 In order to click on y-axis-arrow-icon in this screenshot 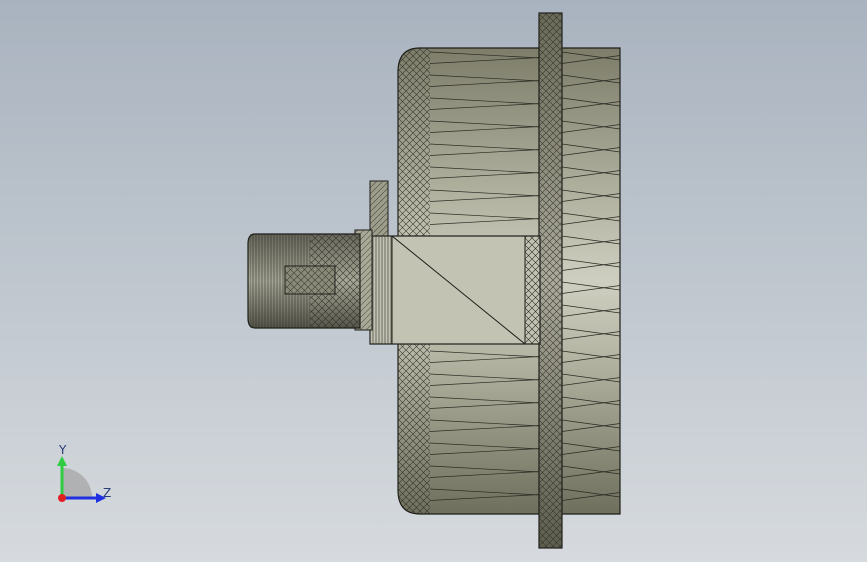, I will do `click(62, 461)`.